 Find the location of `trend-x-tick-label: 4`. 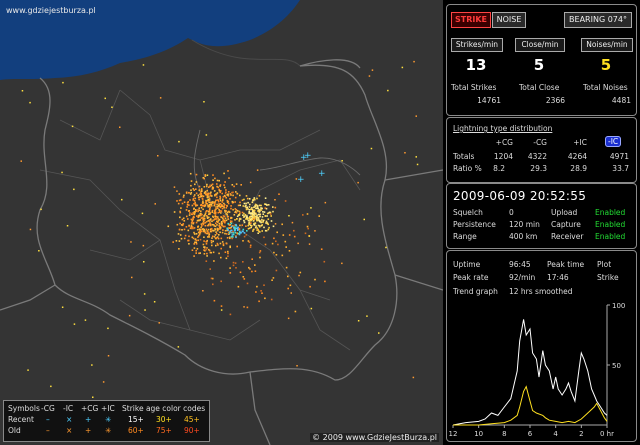

trend-x-tick-label: 4 is located at coordinates (555, 434).